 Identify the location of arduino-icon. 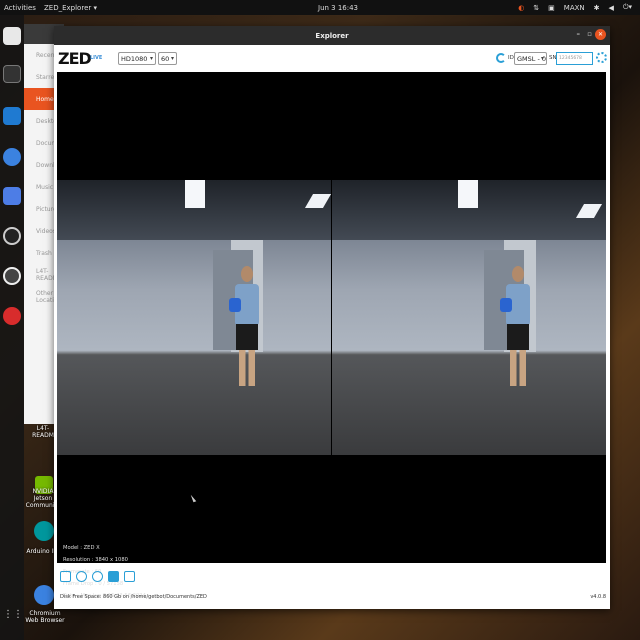
(44, 531).